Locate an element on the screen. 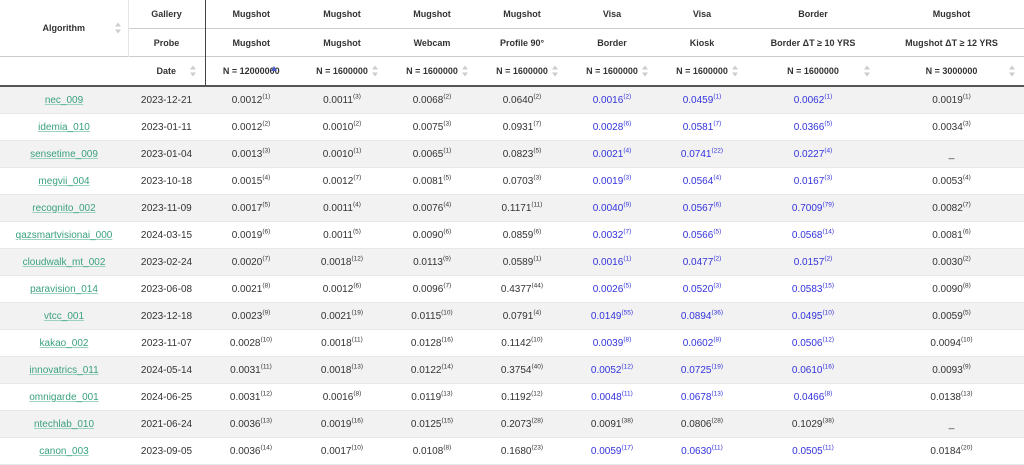 Image resolution: width=1024 pixels, height=465 pixels. fnir-value: 0.0032 is located at coordinates (608, 235).